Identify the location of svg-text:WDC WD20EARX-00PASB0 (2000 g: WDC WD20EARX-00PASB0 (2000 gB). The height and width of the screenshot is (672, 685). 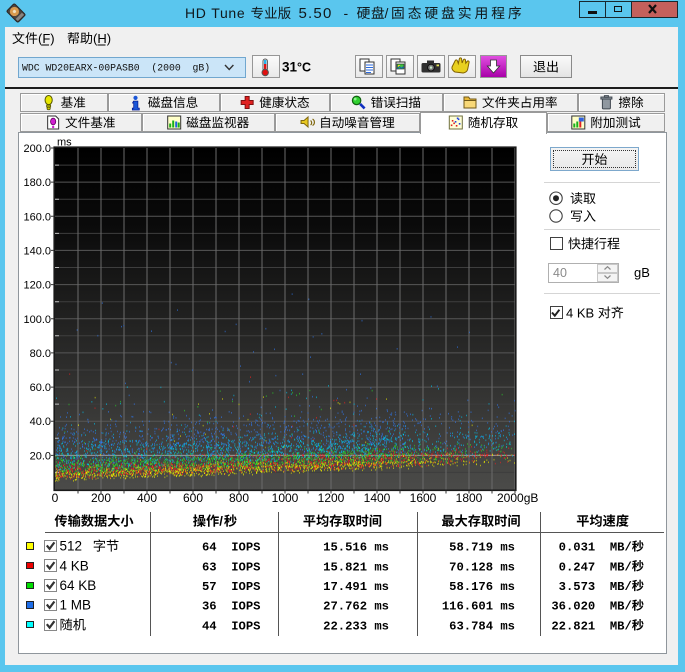
(116, 68).